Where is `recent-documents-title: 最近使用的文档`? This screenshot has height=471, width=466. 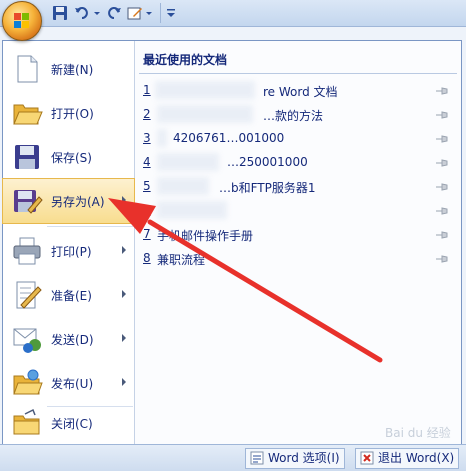 recent-documents-title: 最近使用的文档 is located at coordinates (185, 60).